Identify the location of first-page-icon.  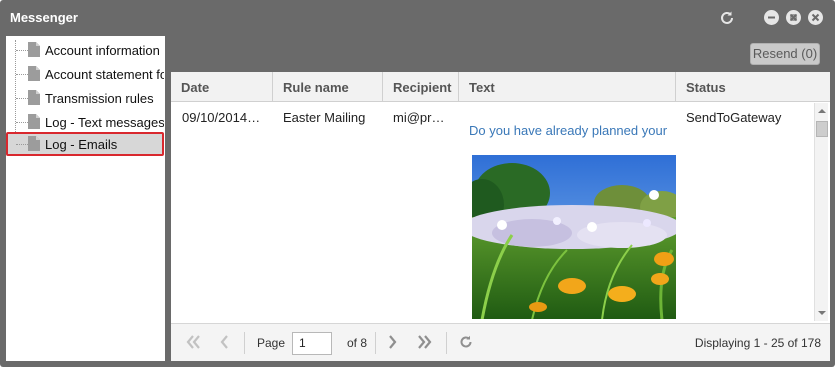
(193, 342).